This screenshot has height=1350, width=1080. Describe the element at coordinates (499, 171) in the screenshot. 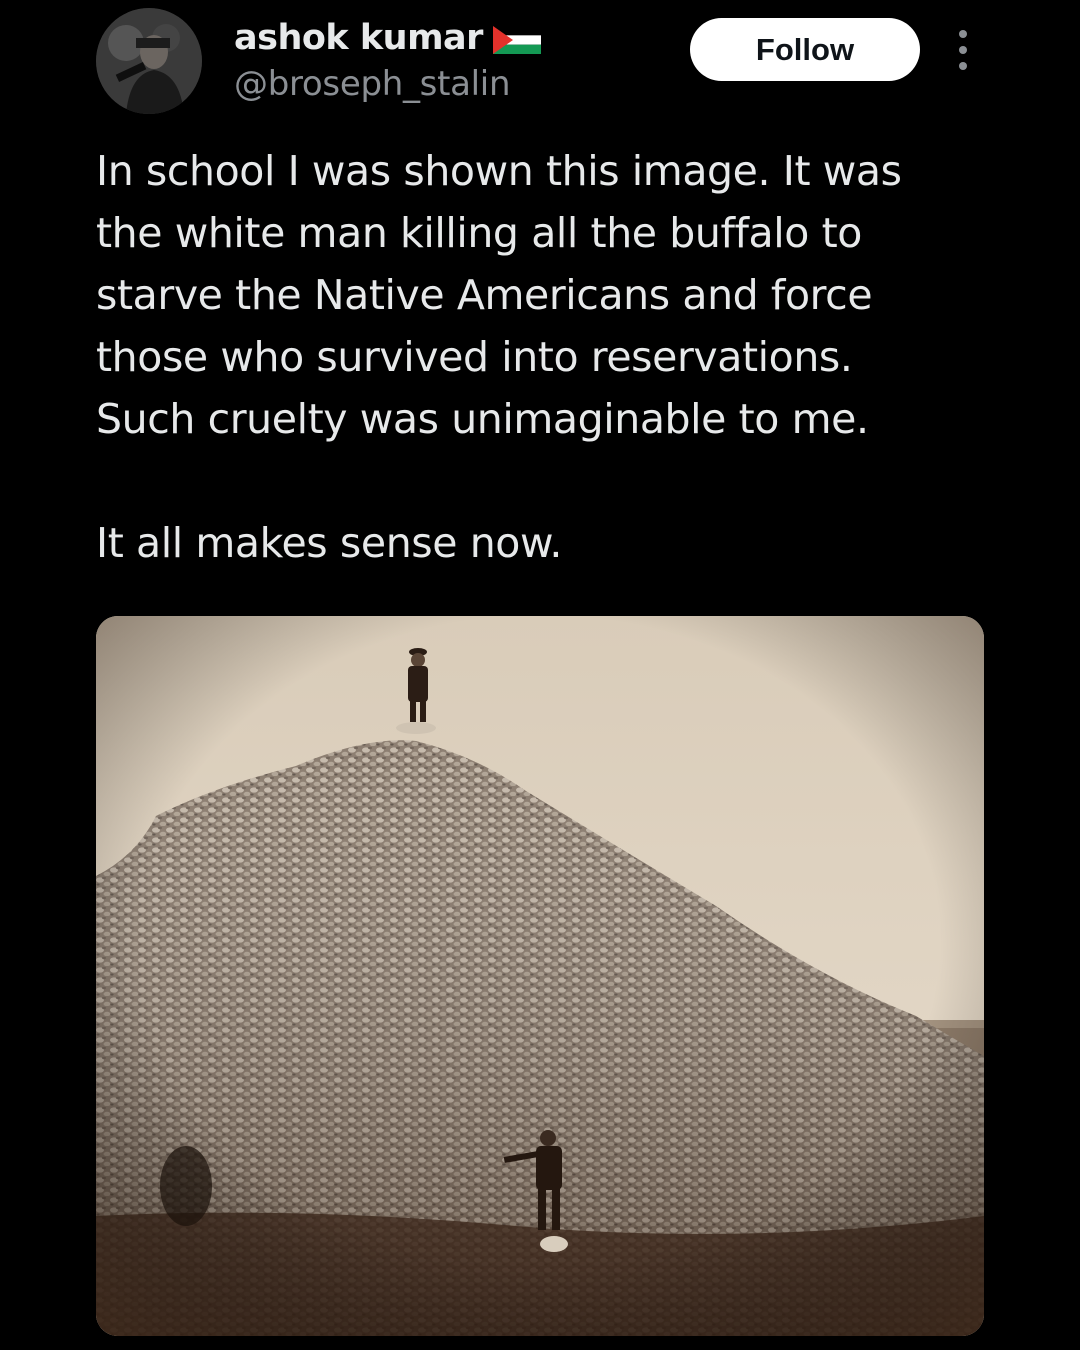

I see `tweet-line: In school I was shown this image. It was` at that location.